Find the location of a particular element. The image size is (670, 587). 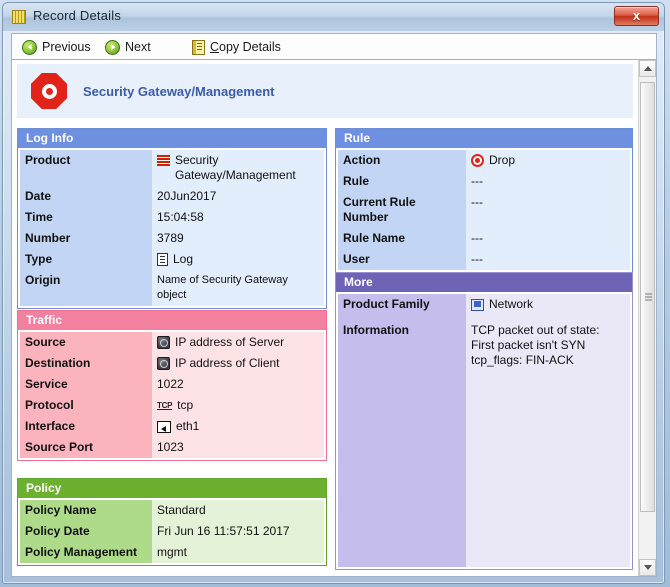

drop-action-icon is located at coordinates (477, 160).